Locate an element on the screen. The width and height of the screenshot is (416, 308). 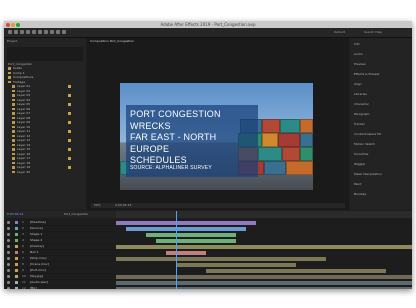
pan-tool-icon is located at coordinates (46, 32).